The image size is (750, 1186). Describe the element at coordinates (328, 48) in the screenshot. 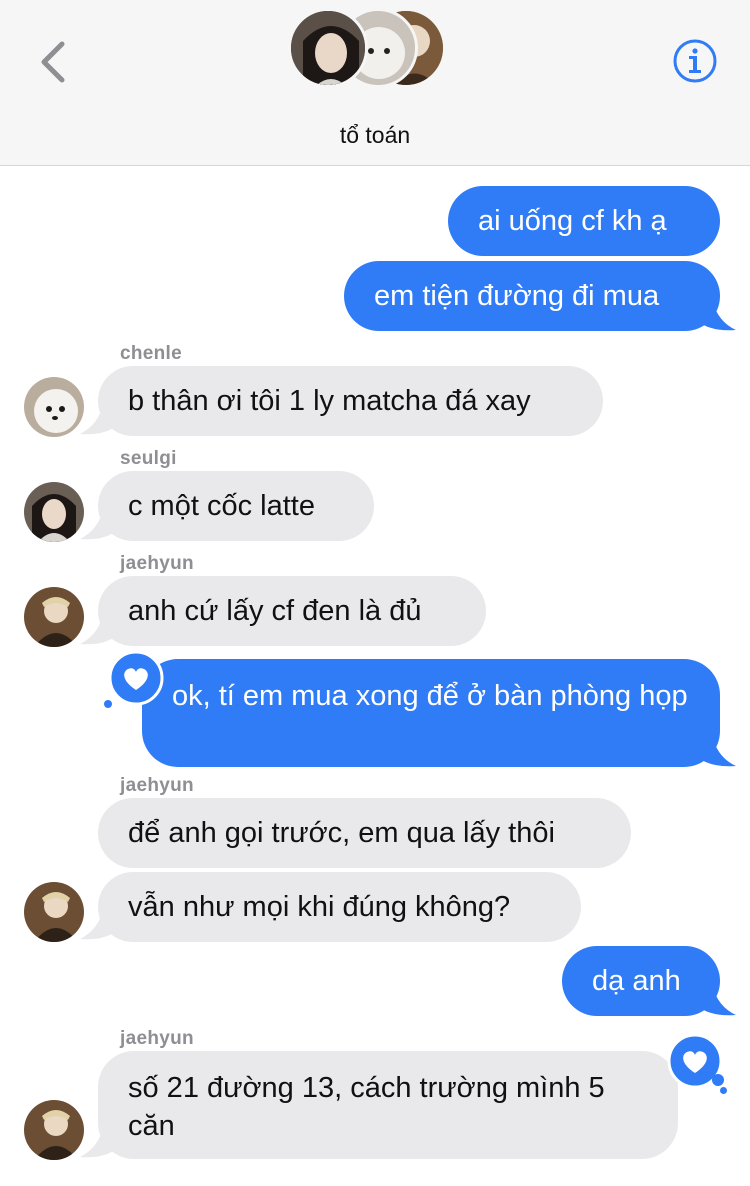

I see `group-avatar-seulgi` at that location.